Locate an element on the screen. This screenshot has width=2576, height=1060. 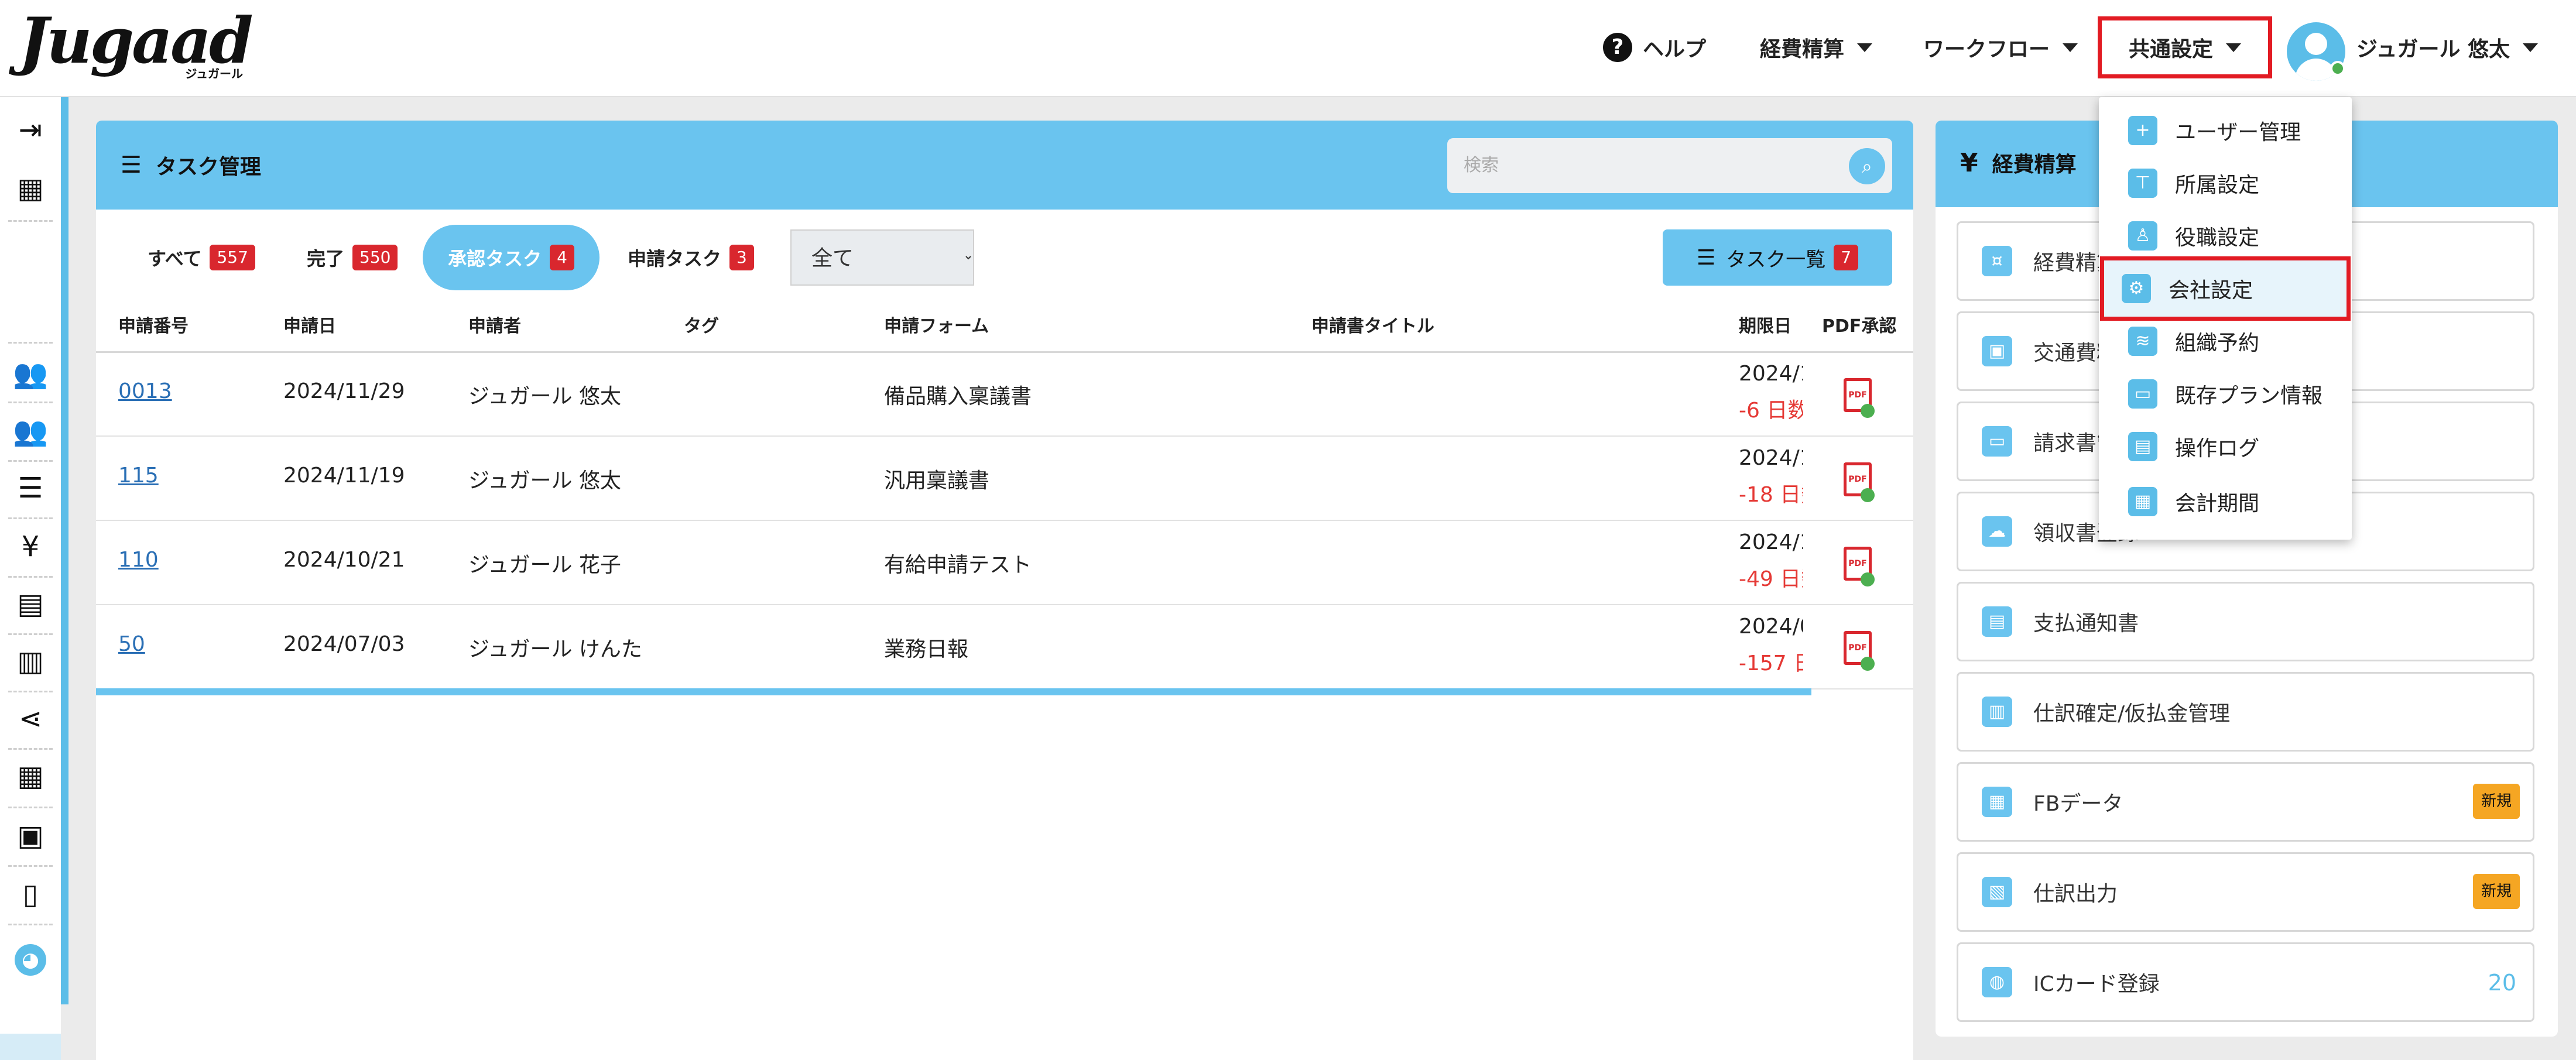
yen-icon: ¥ is located at coordinates (30, 546).